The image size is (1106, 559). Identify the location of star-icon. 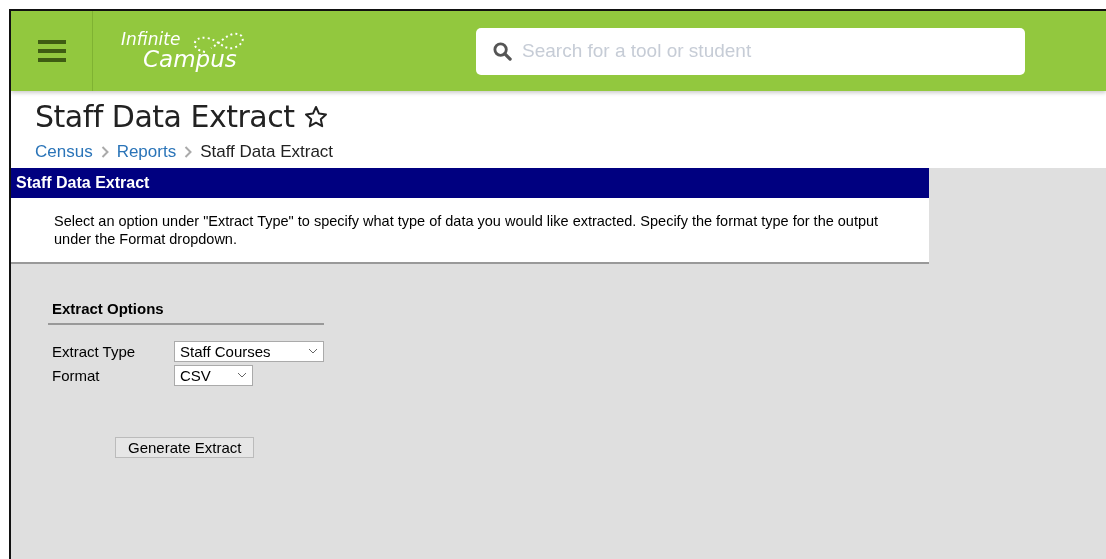
(316, 116).